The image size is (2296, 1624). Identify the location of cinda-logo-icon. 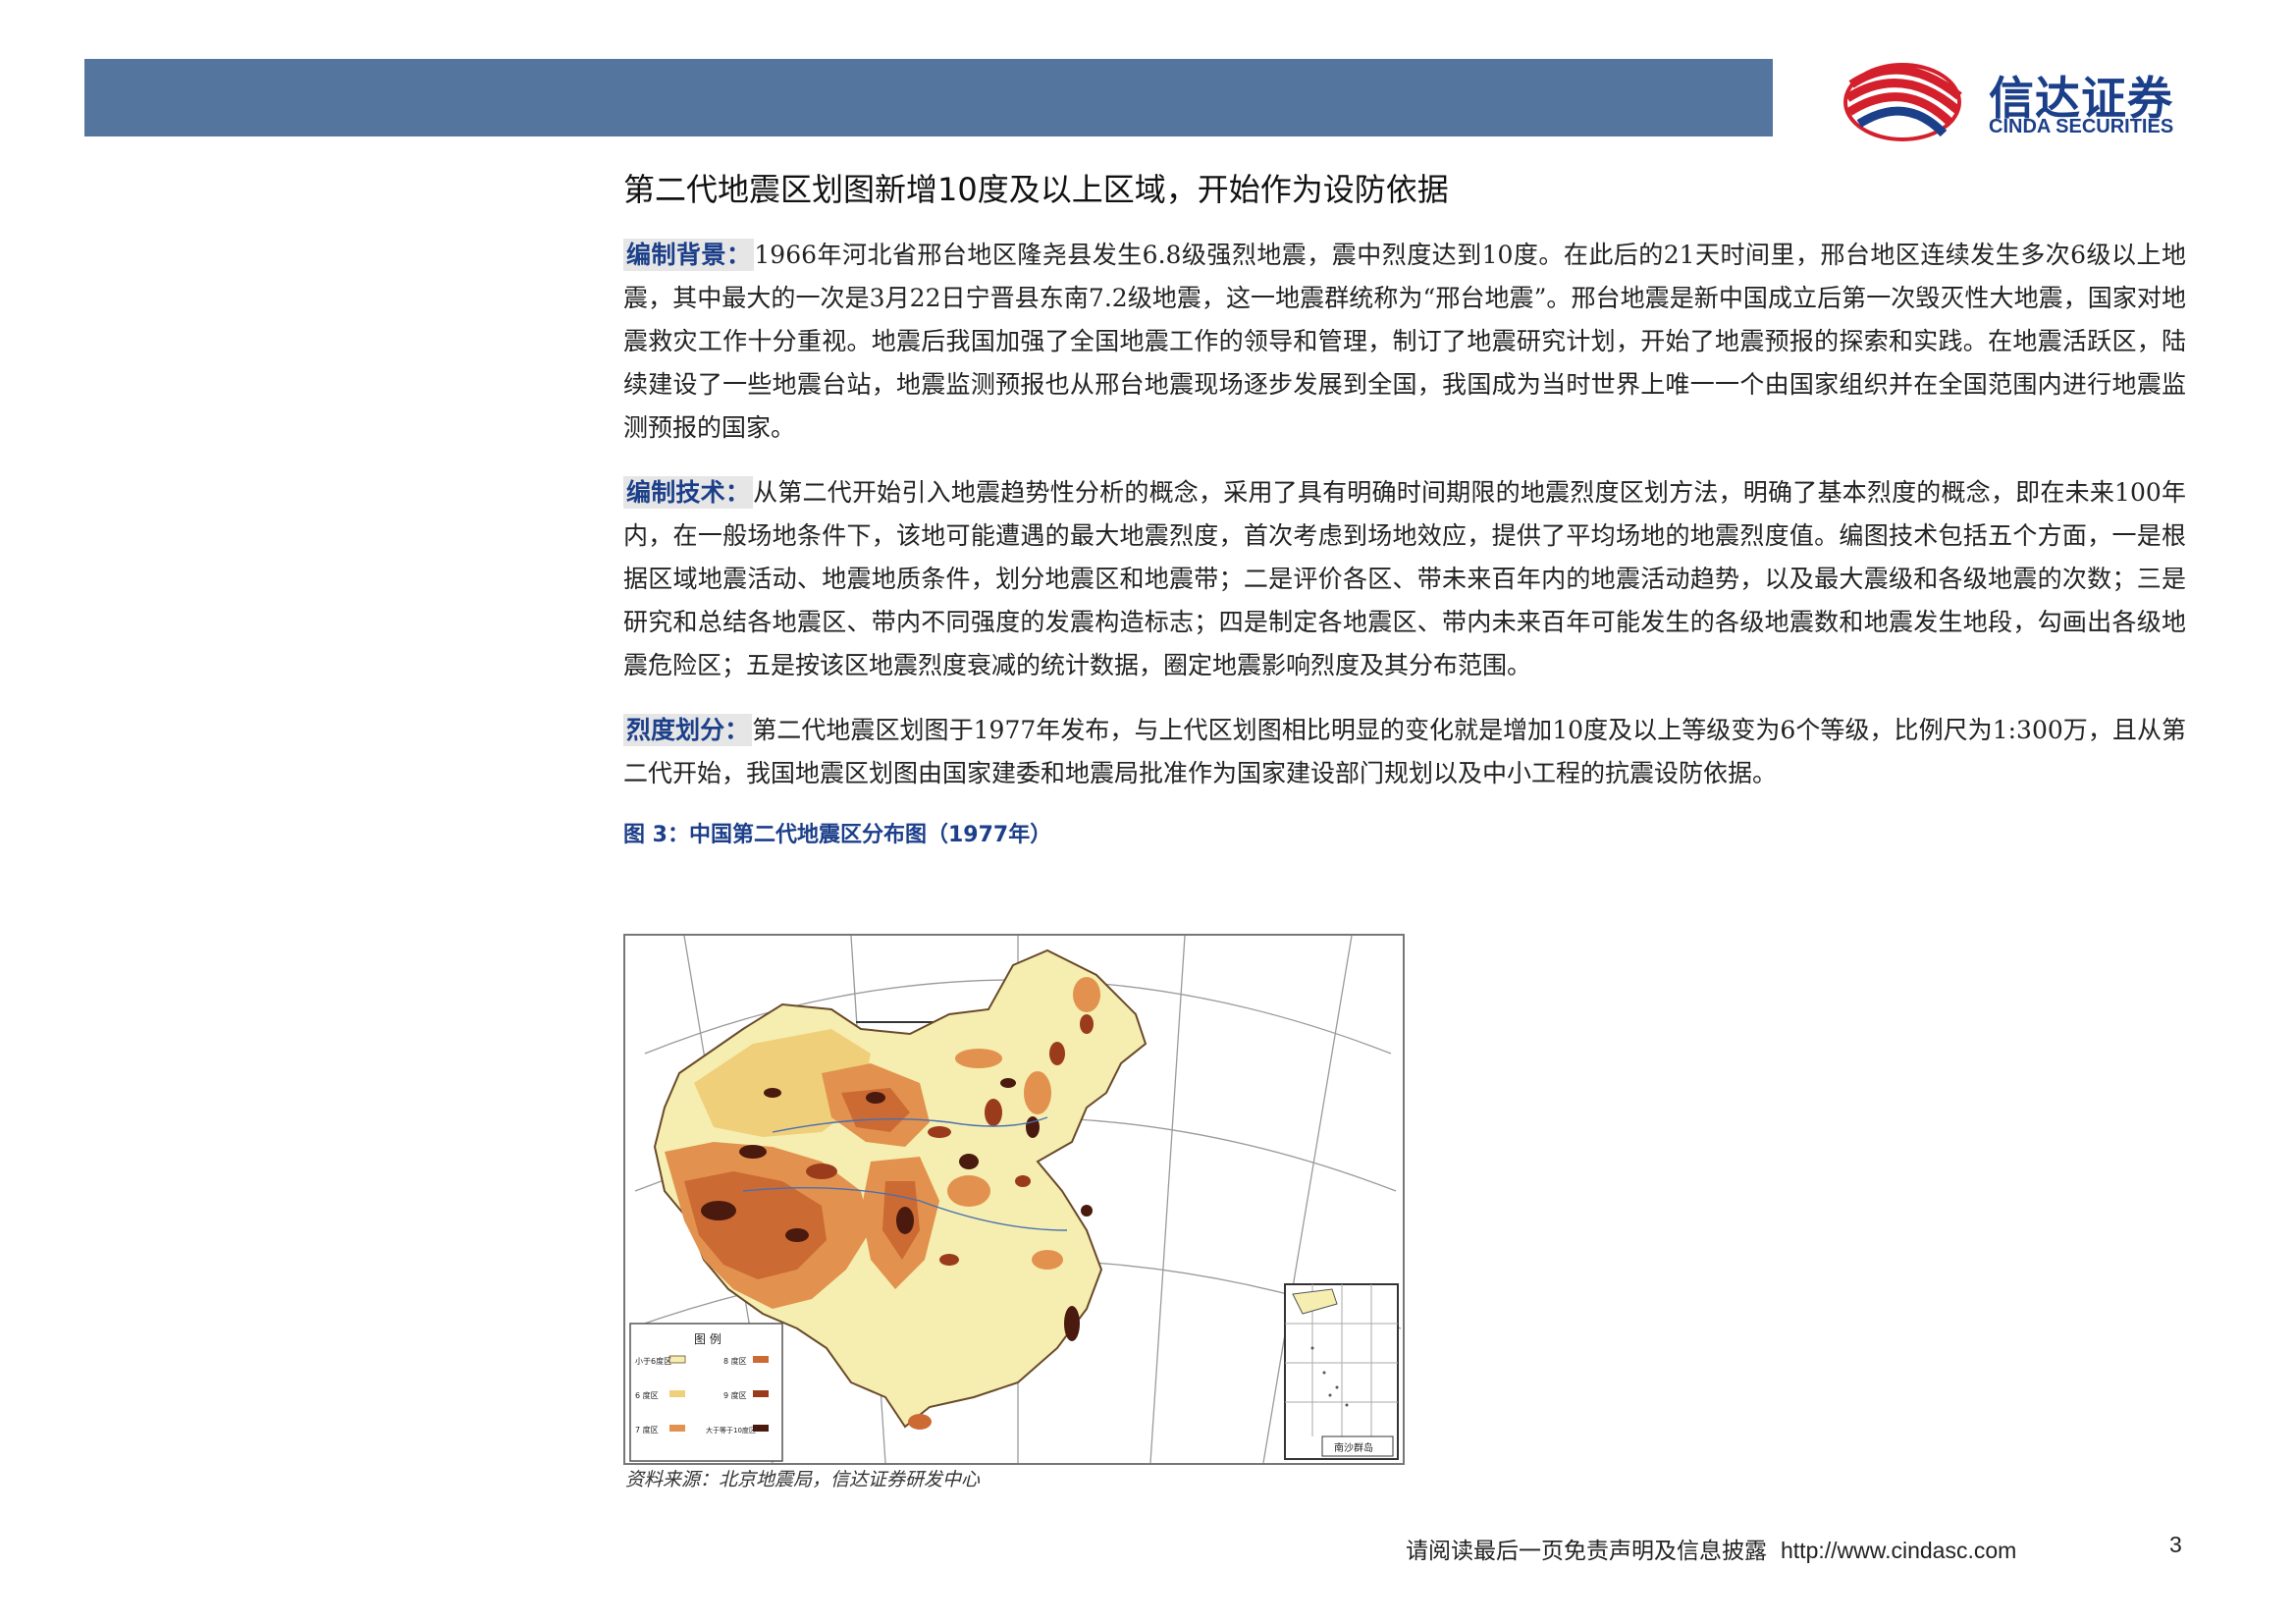
(1902, 102).